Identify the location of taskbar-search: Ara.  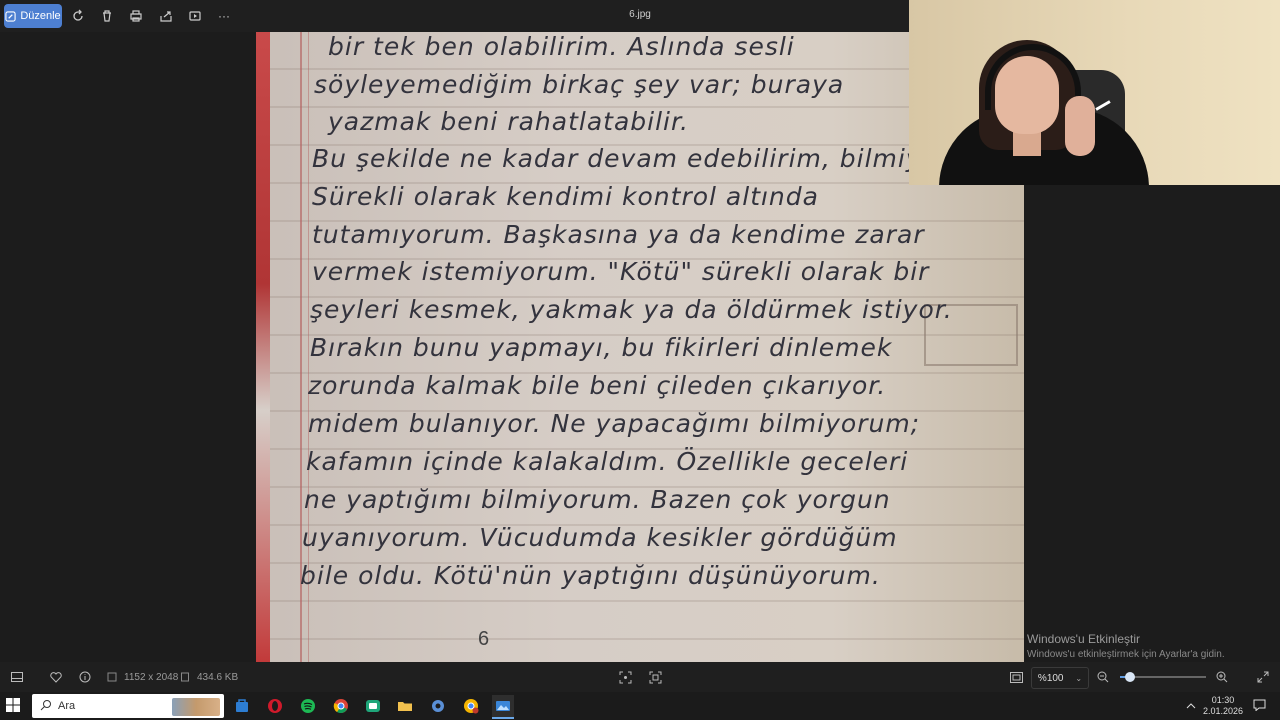
(128, 706).